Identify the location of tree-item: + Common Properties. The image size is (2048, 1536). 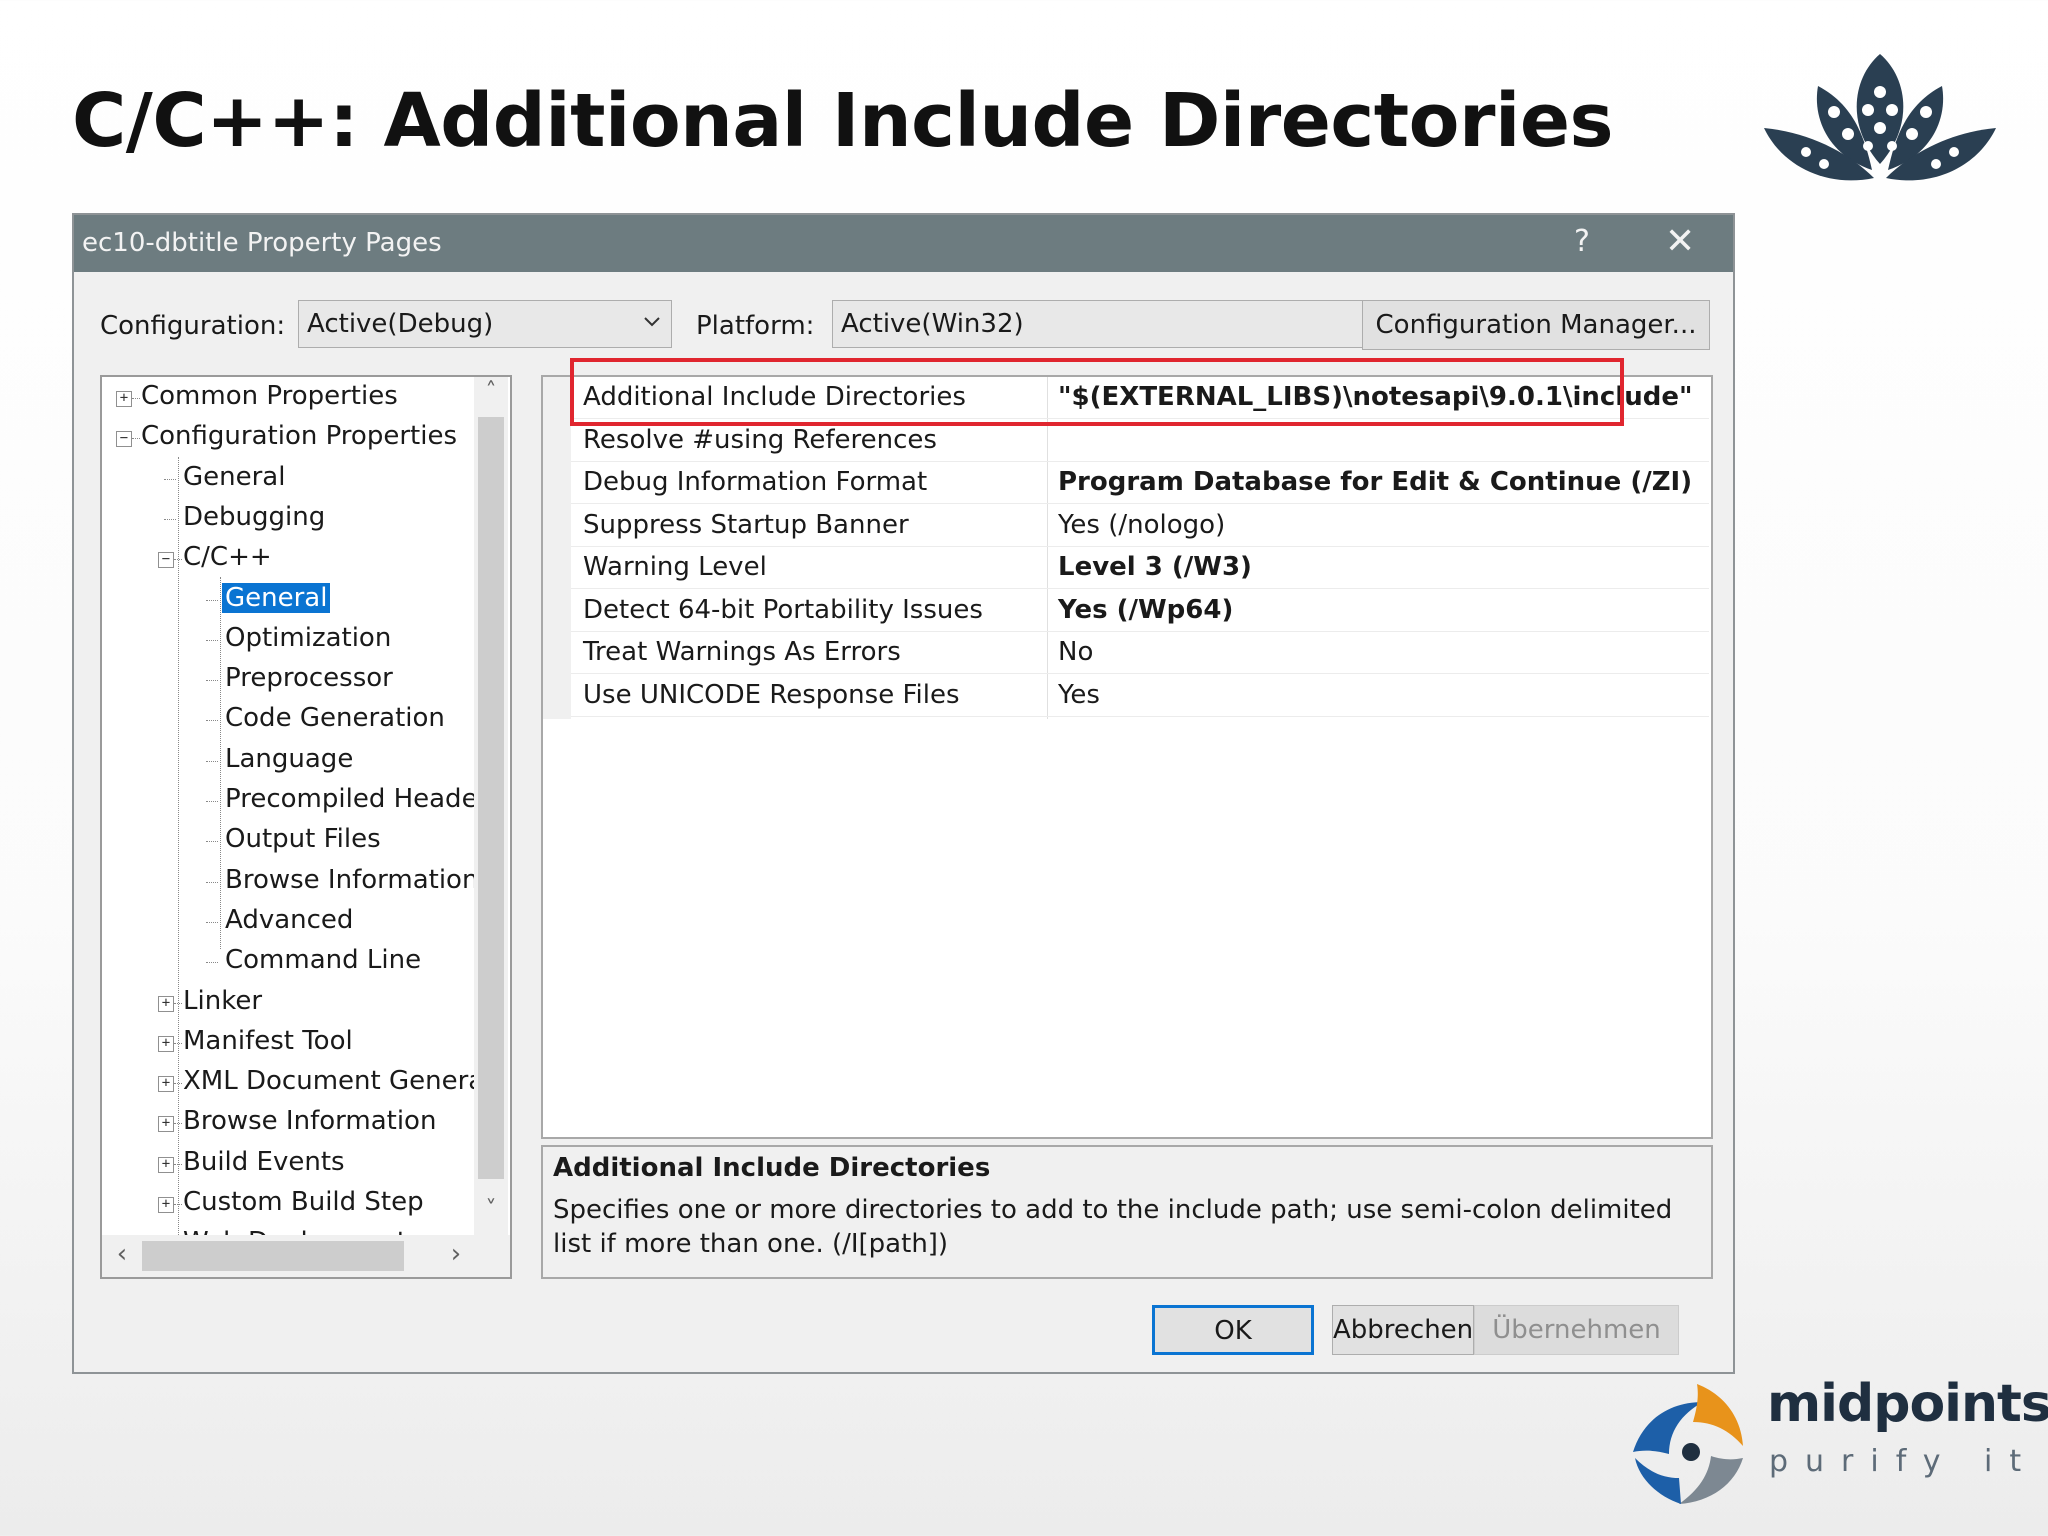
(288, 398).